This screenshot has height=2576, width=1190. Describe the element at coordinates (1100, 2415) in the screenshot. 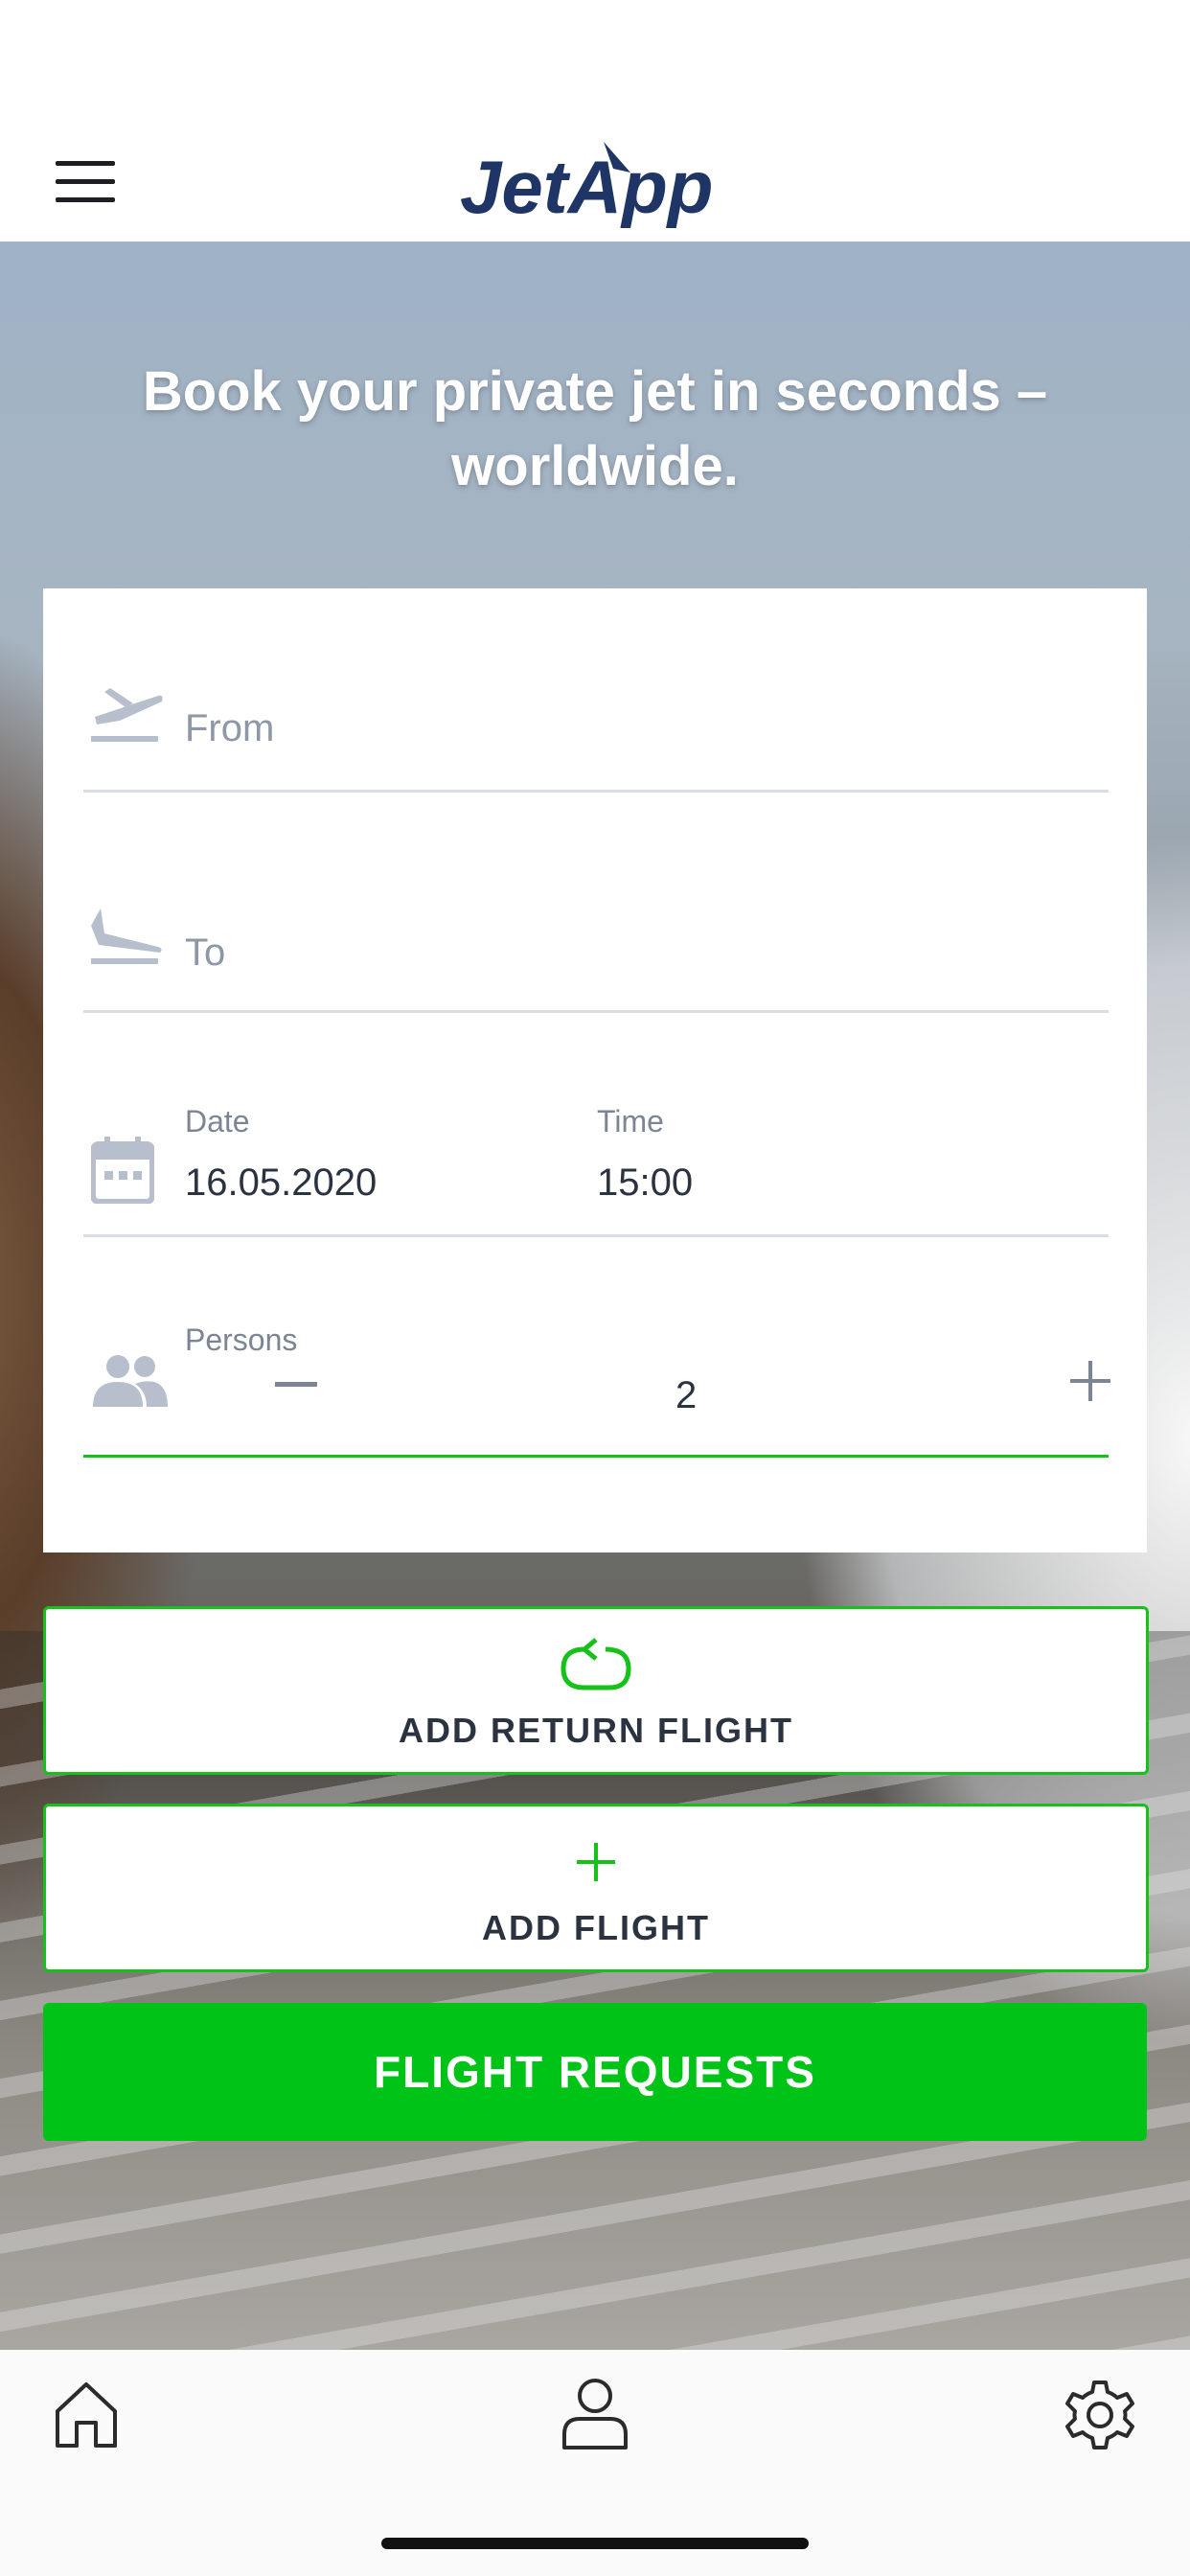

I see `gear-icon` at that location.